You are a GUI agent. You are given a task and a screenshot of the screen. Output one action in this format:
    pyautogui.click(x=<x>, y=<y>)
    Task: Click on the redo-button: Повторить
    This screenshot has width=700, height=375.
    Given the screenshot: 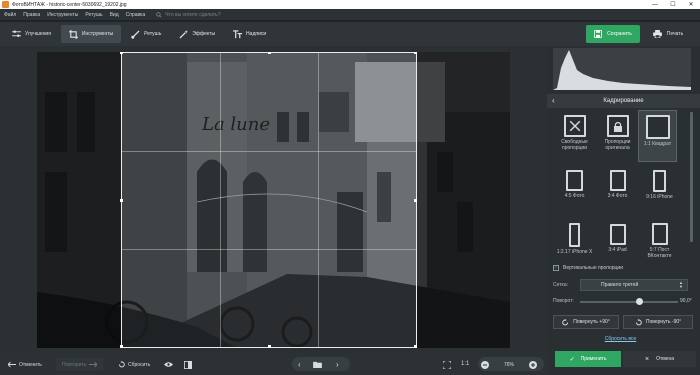 What is the action you would take?
    pyautogui.click(x=80, y=364)
    